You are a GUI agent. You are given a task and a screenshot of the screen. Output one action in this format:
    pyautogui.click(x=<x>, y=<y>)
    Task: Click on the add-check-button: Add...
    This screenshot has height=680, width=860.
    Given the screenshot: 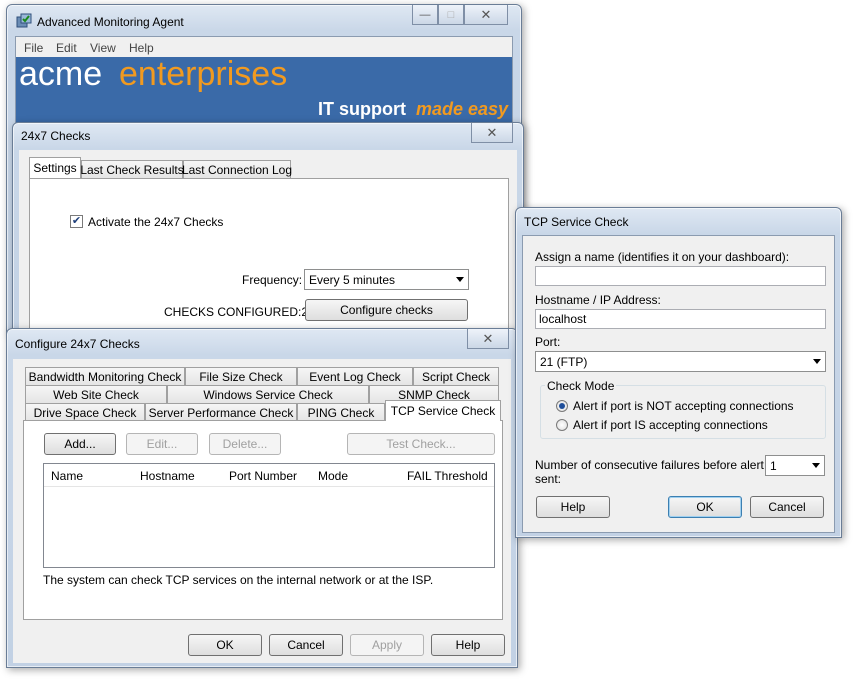 What is the action you would take?
    pyautogui.click(x=80, y=444)
    